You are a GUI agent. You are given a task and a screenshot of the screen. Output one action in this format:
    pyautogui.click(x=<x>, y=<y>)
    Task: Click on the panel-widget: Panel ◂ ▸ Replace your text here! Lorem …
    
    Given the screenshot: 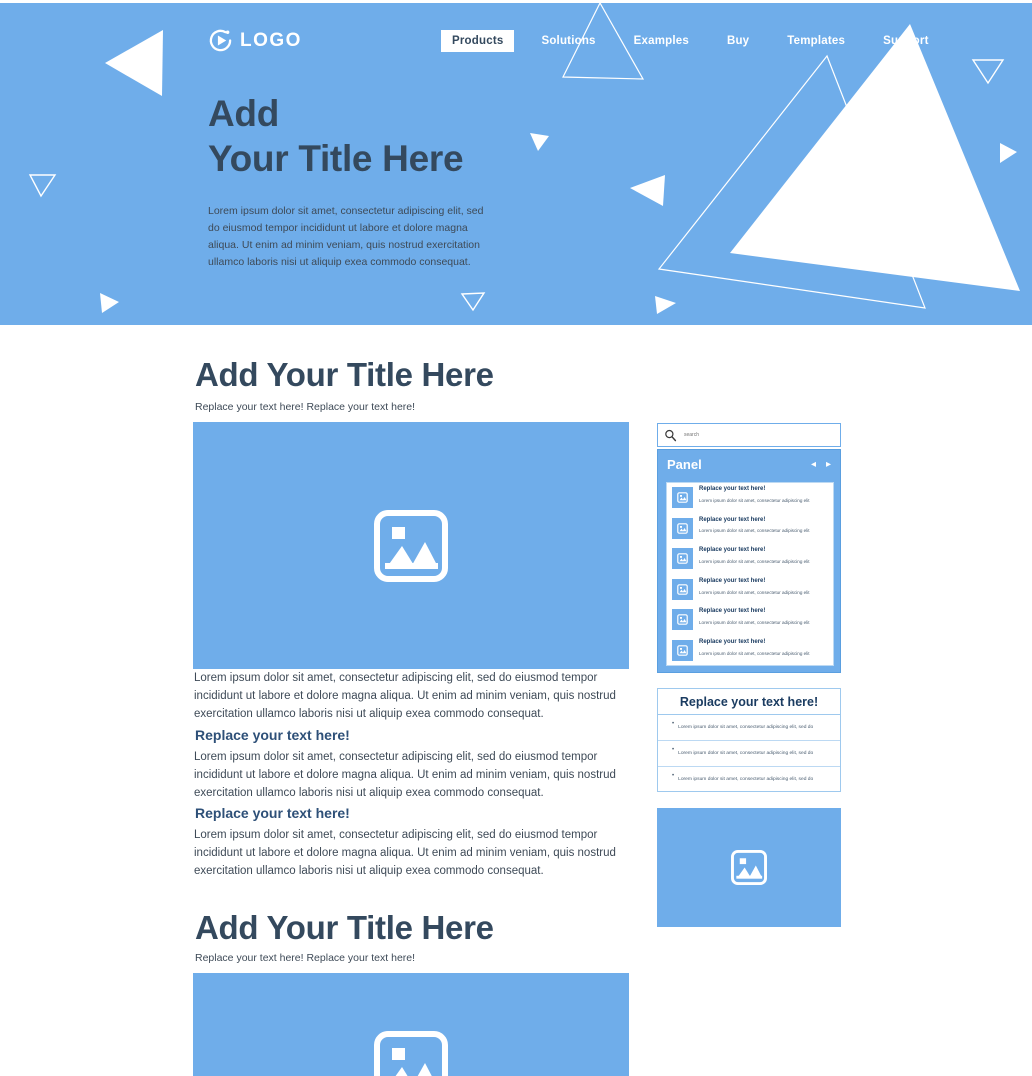 What is the action you would take?
    pyautogui.click(x=749, y=561)
    